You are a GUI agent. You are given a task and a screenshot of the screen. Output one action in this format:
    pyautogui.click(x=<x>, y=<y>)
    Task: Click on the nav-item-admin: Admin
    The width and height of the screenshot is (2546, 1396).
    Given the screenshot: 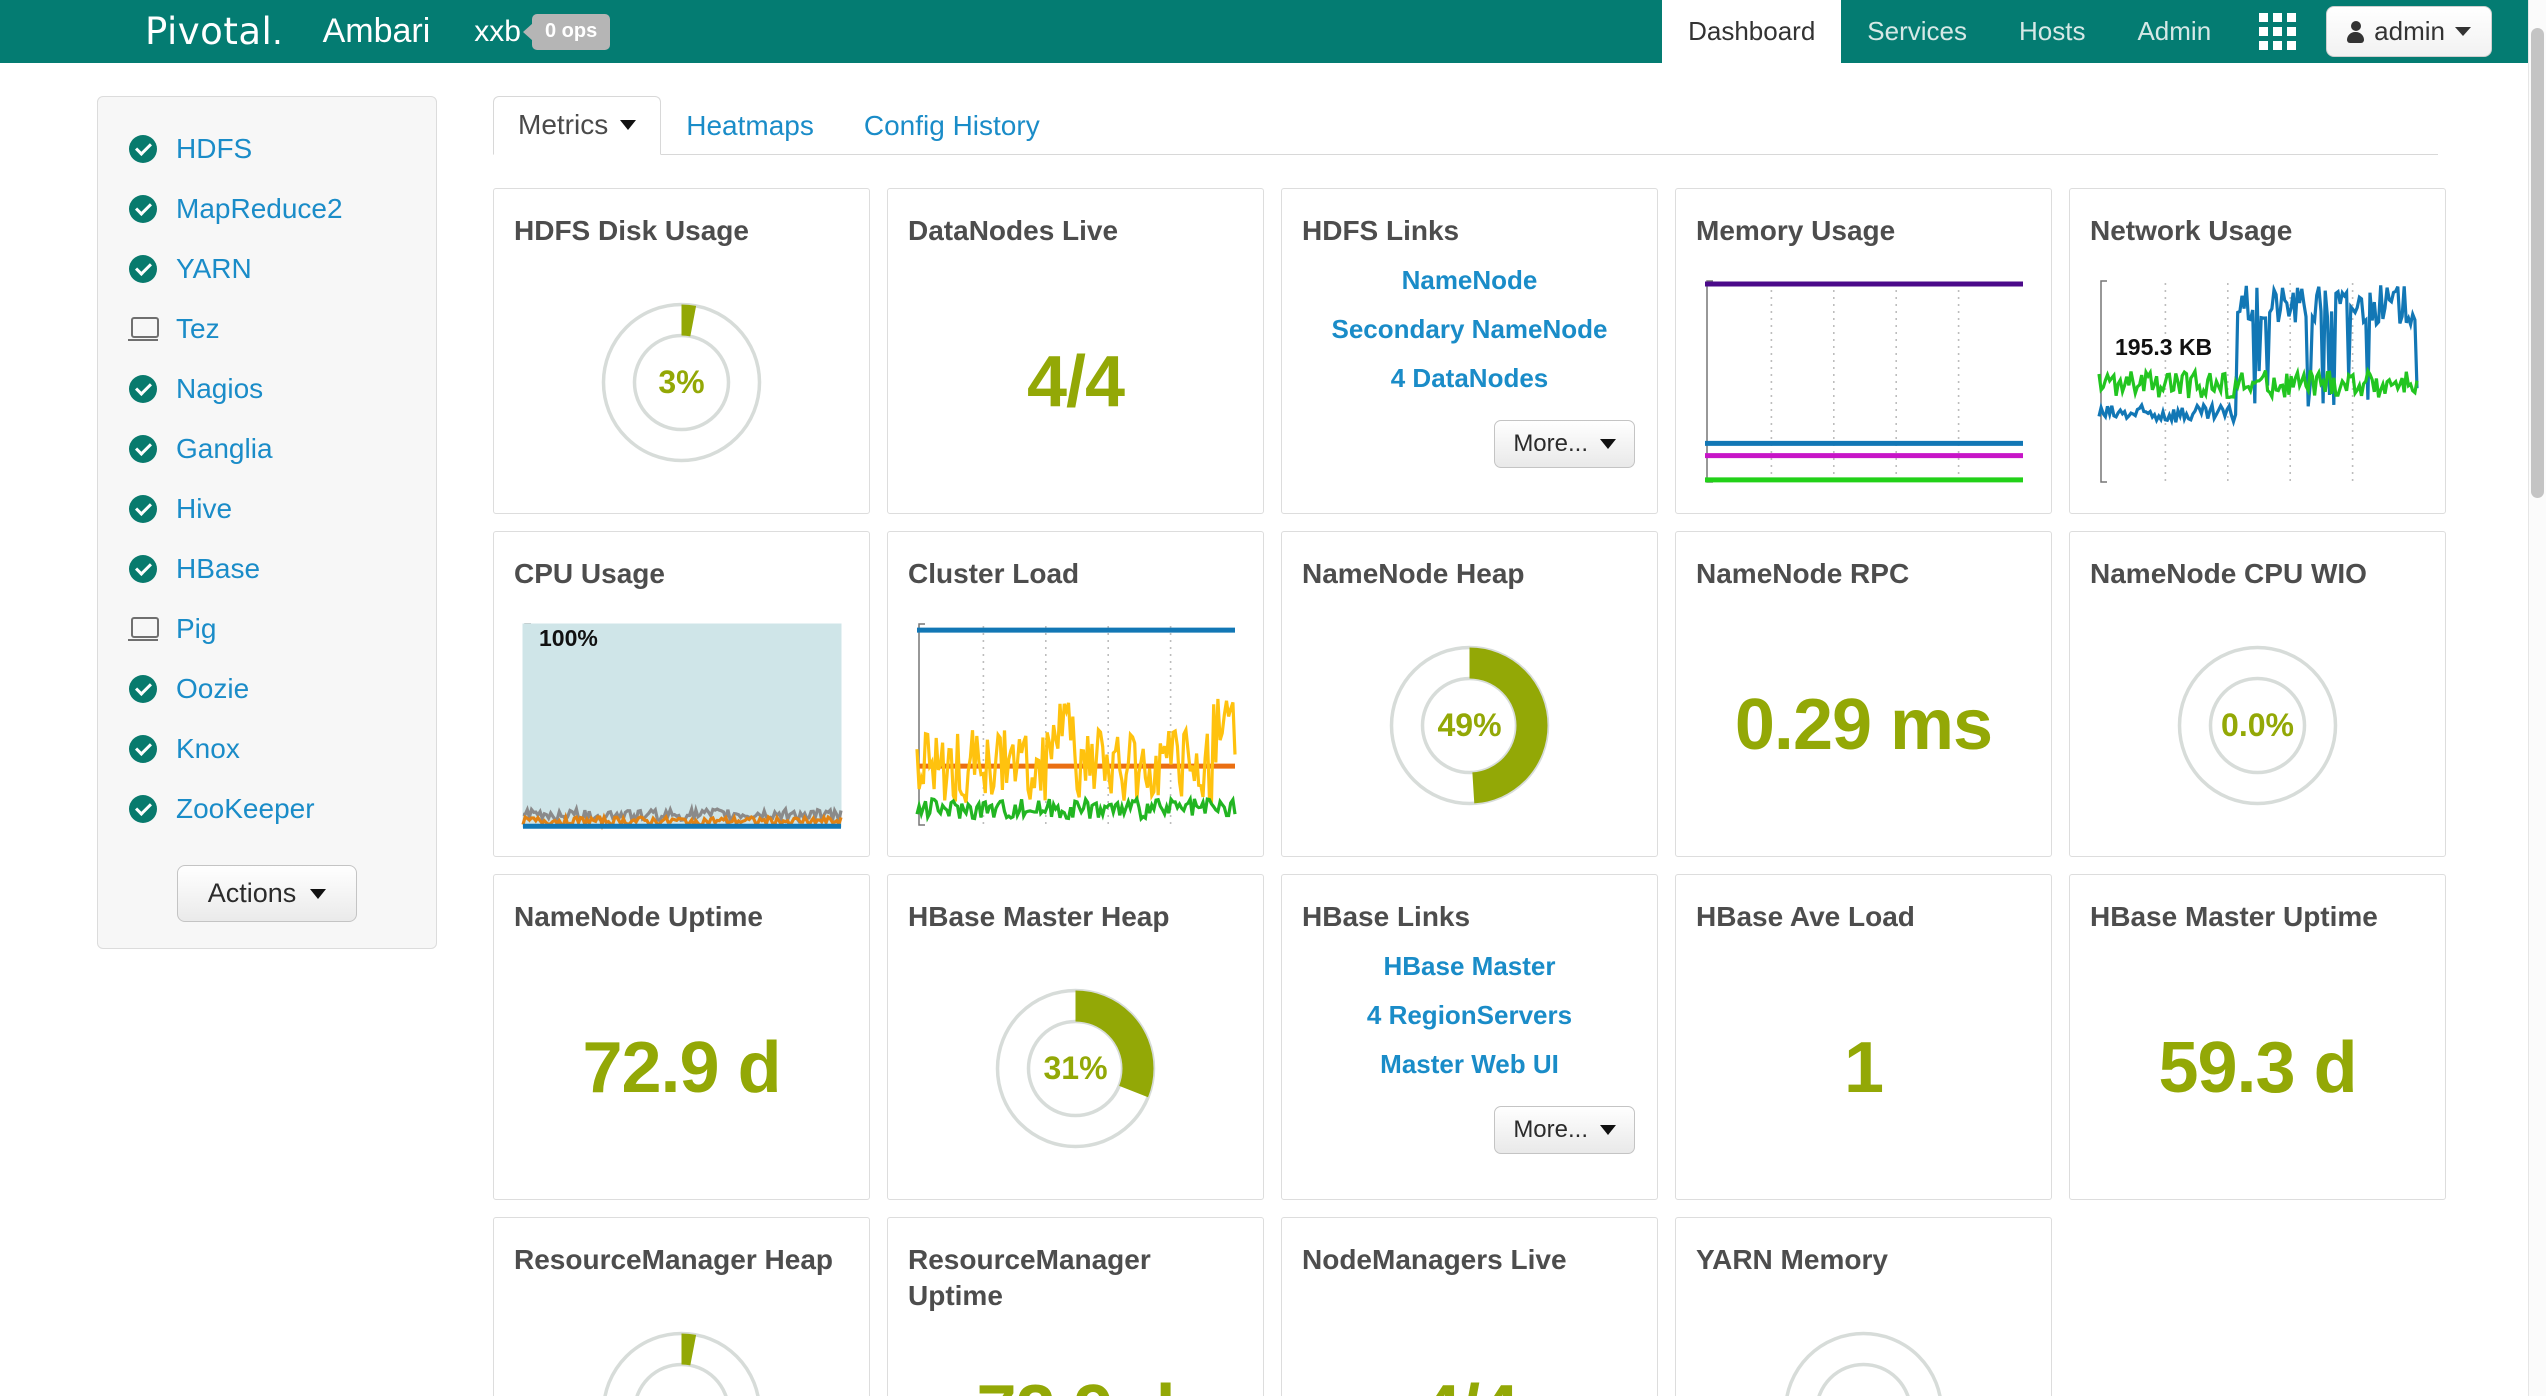 What is the action you would take?
    pyautogui.click(x=2174, y=31)
    